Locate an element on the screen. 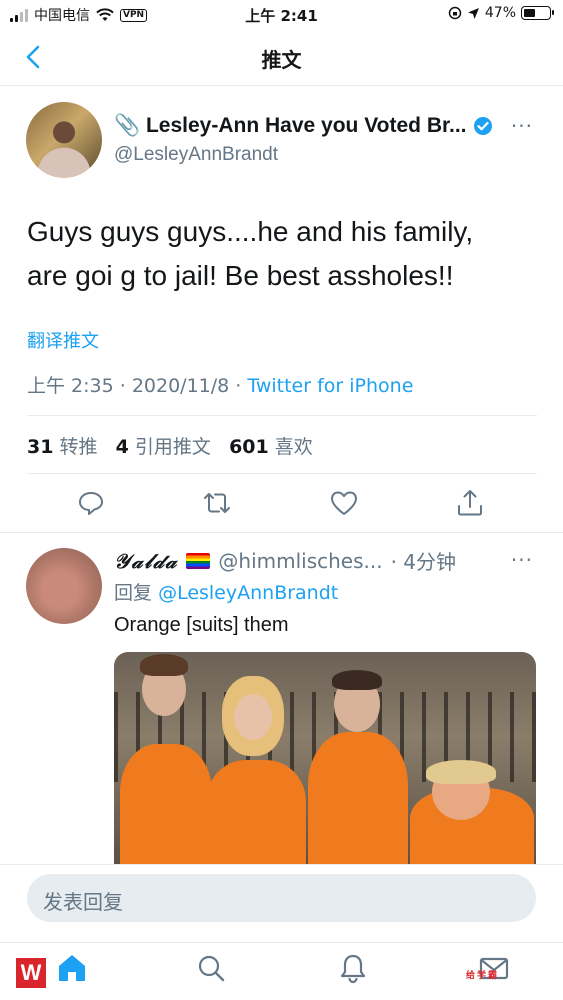  reply-input: 发表回复 is located at coordinates (281, 898).